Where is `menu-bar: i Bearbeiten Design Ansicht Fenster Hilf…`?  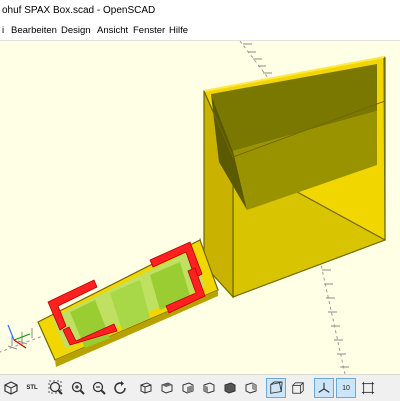
menu-bar: i Bearbeiten Design Ansicht Fenster Hilf… is located at coordinates (200, 31).